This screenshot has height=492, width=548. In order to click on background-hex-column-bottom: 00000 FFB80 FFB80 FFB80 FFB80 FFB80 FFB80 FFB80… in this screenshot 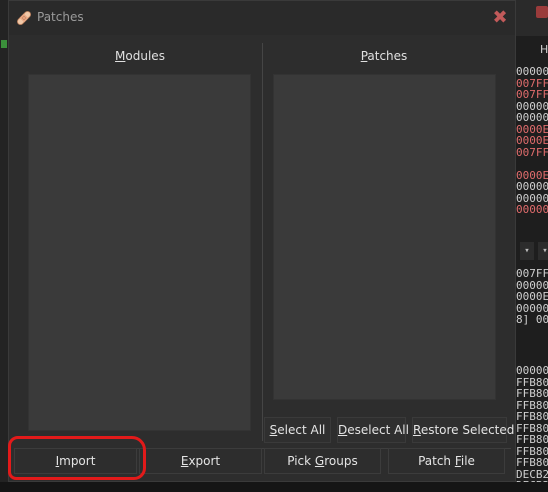, I will do `click(532, 428)`.